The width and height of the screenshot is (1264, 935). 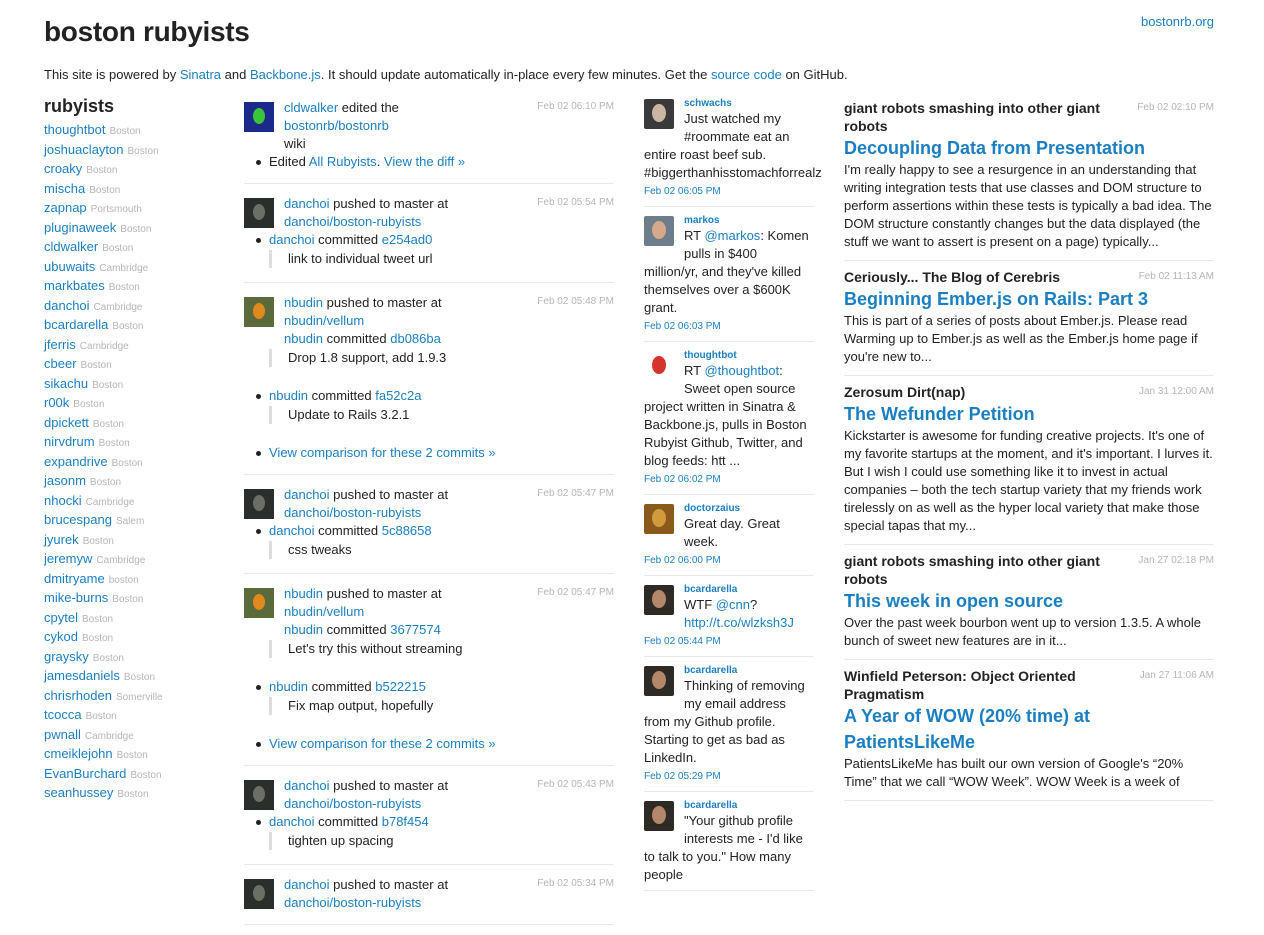 I want to click on rubyist-name-link: cbeer, so click(x=60, y=363).